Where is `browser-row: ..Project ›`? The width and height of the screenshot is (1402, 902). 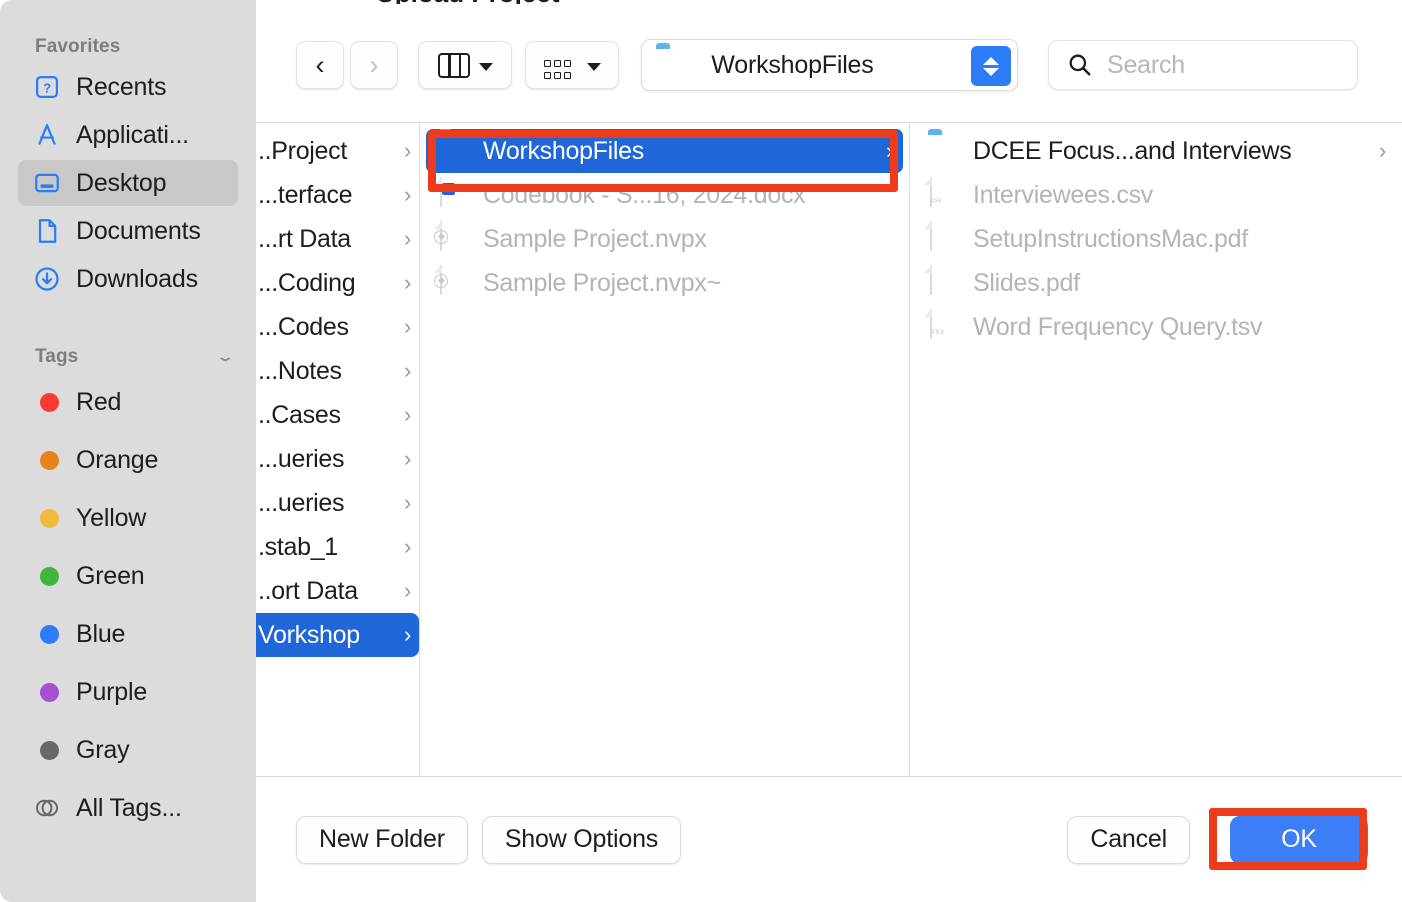
browser-row: ..Project › is located at coordinates (337, 151).